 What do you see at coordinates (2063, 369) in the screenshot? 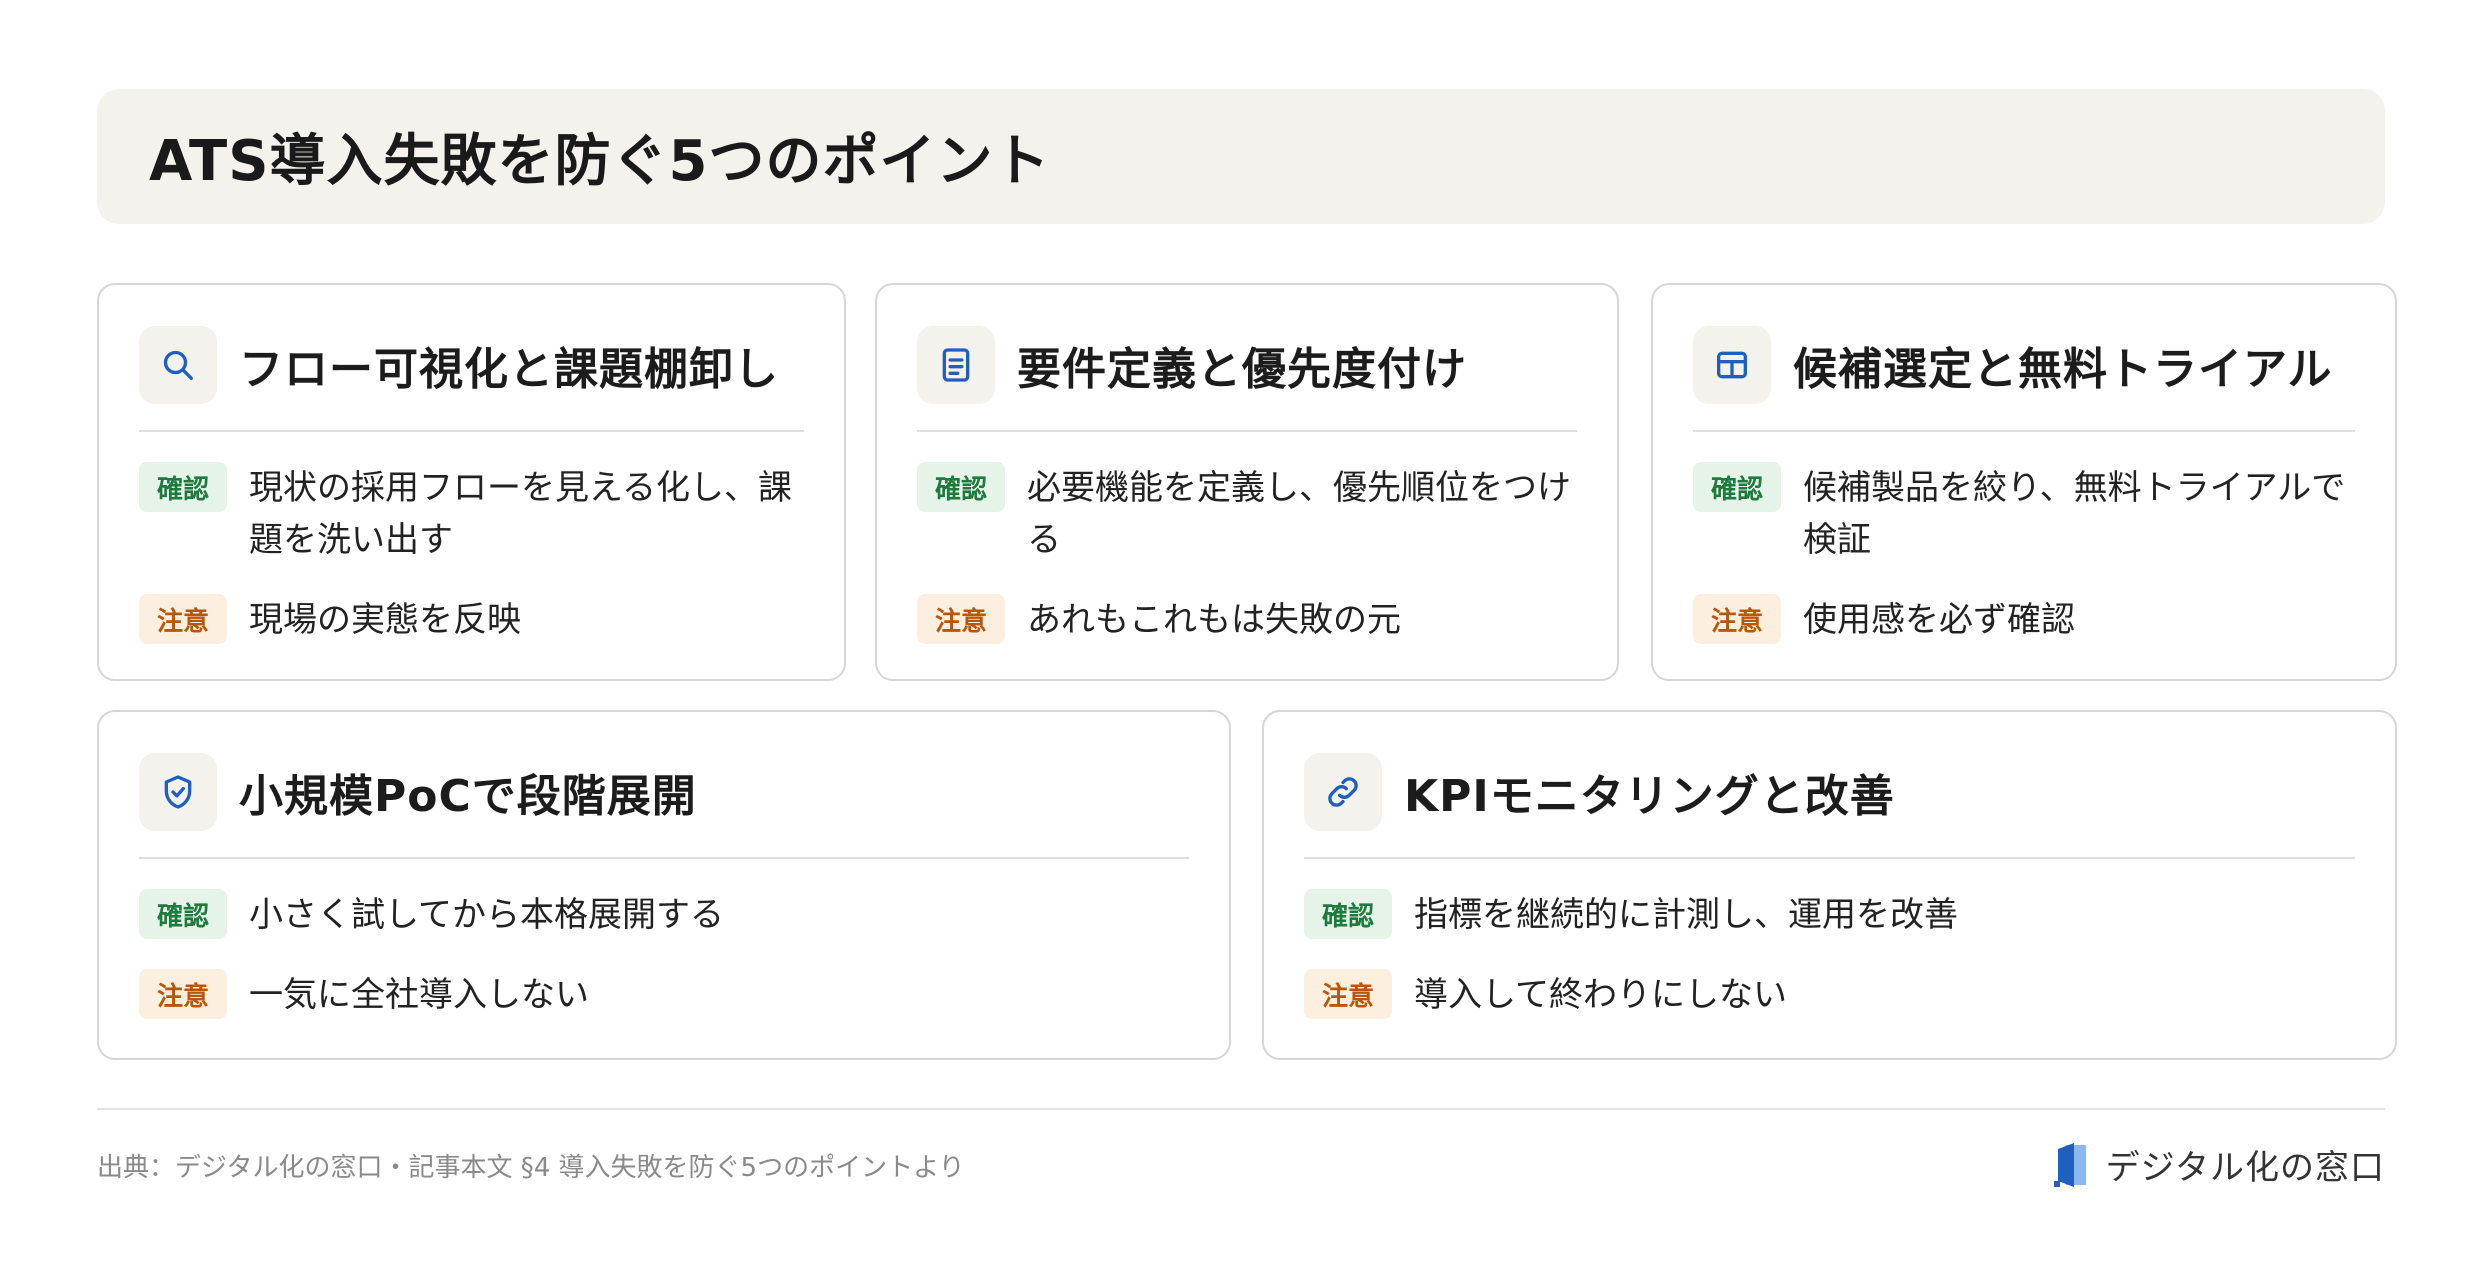
I see `card-title: 候補選定と無料トライアル` at bounding box center [2063, 369].